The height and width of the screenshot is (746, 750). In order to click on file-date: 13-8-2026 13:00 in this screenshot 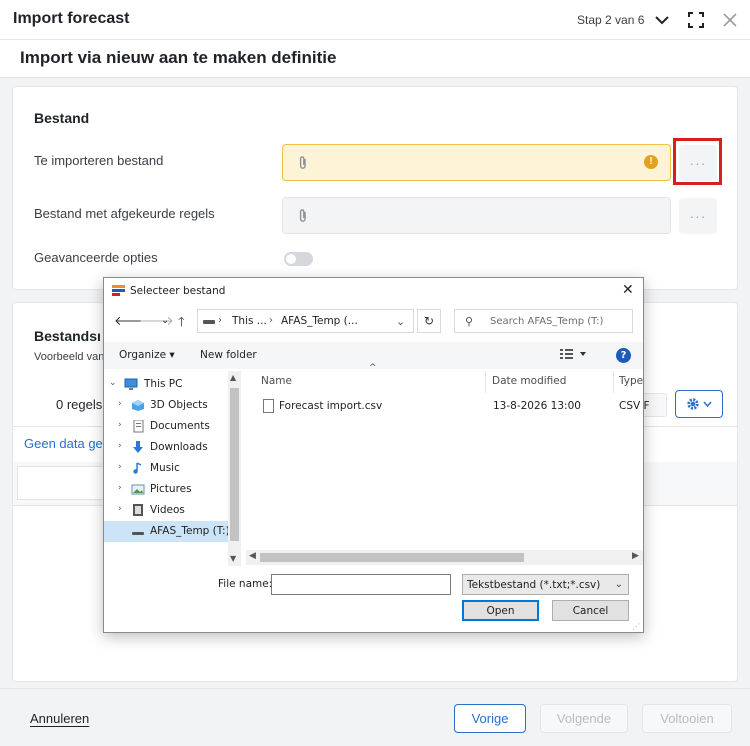, I will do `click(537, 406)`.